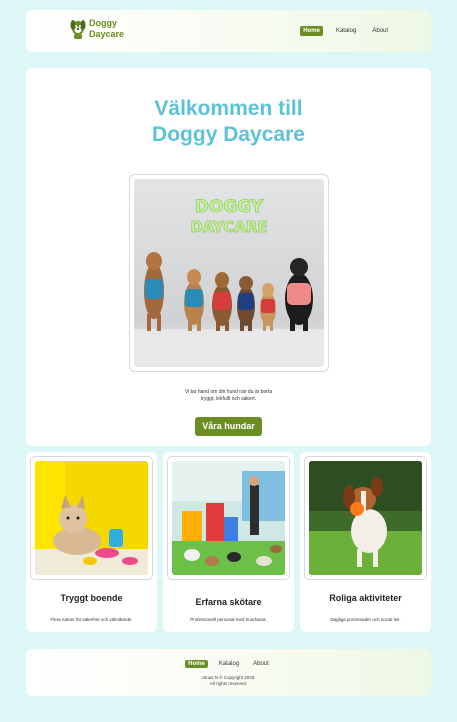 Image resolution: width=457 pixels, height=722 pixels. I want to click on footer-nav: Home Katalog About, so click(228, 664).